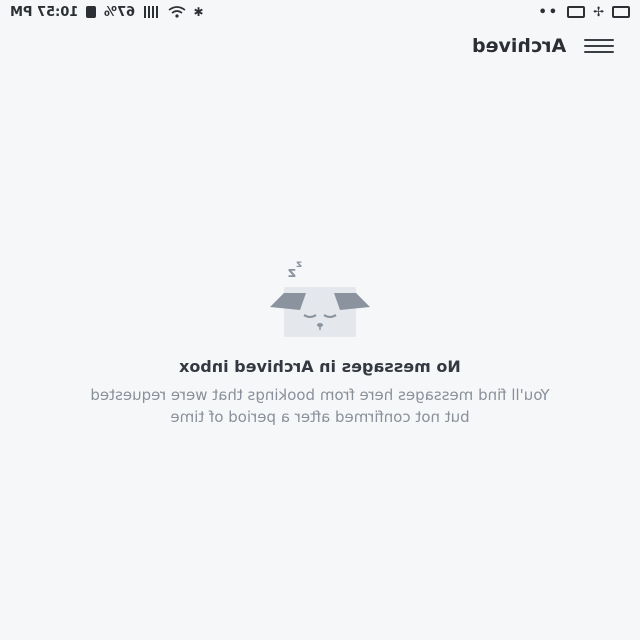 The height and width of the screenshot is (640, 640). I want to click on battery-icon, so click(91, 12).